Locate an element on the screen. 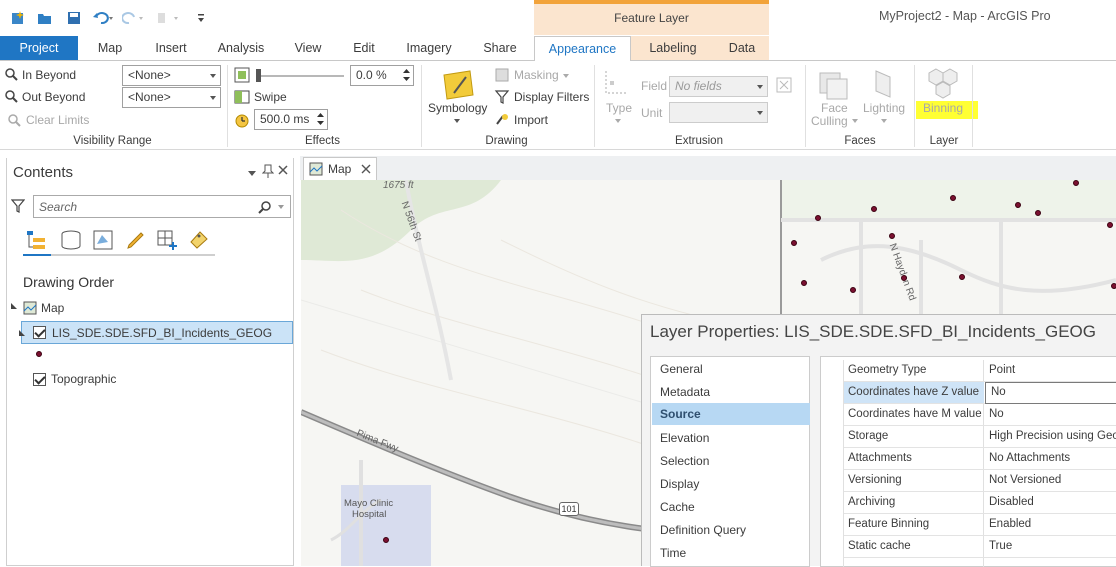  extrusion-unit-combo is located at coordinates (718, 112).